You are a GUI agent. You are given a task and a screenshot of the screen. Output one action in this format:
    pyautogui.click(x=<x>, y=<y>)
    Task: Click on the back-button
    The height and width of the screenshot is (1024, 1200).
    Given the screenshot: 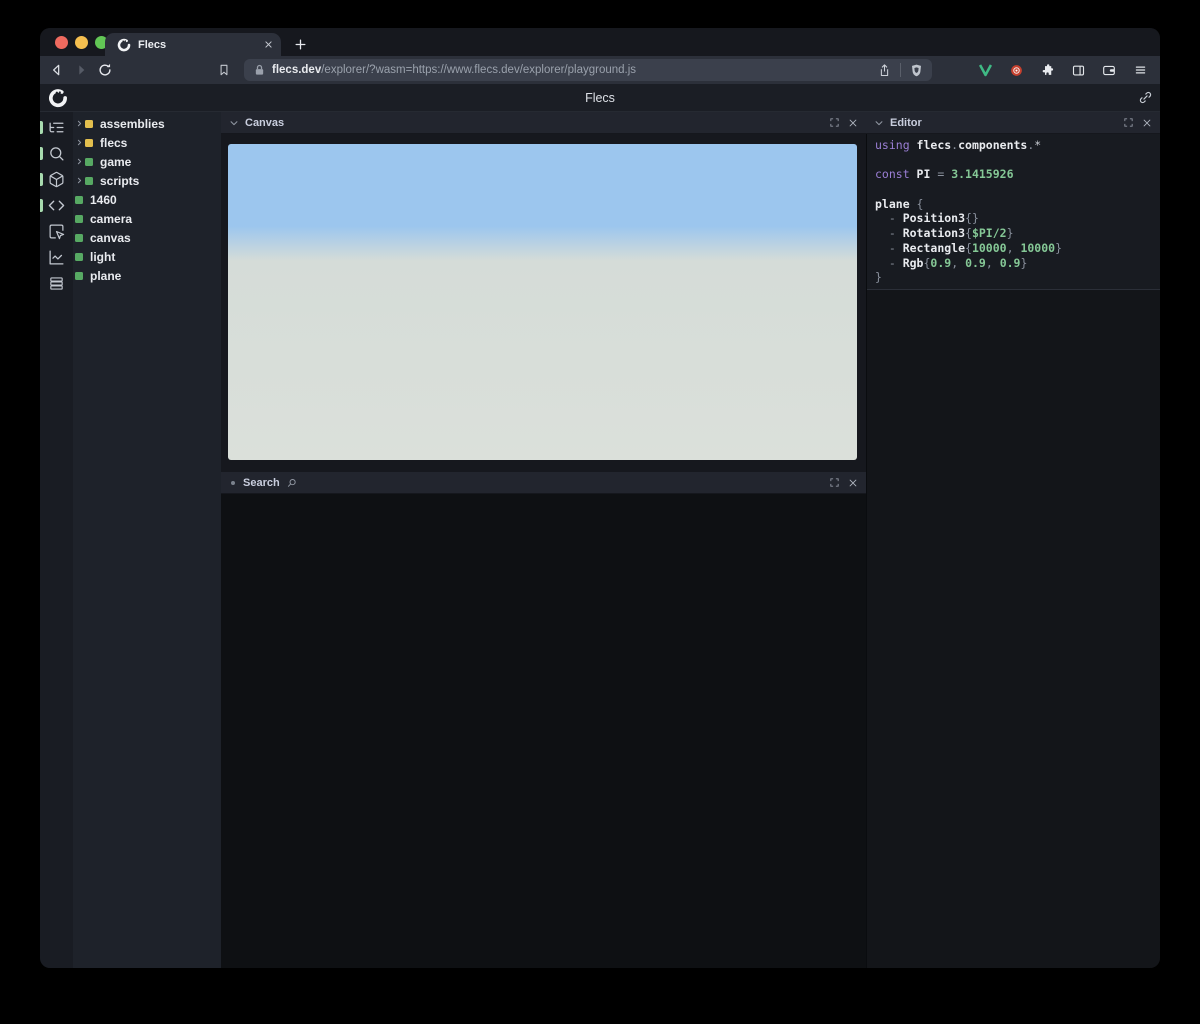 What is the action you would take?
    pyautogui.click(x=57, y=70)
    